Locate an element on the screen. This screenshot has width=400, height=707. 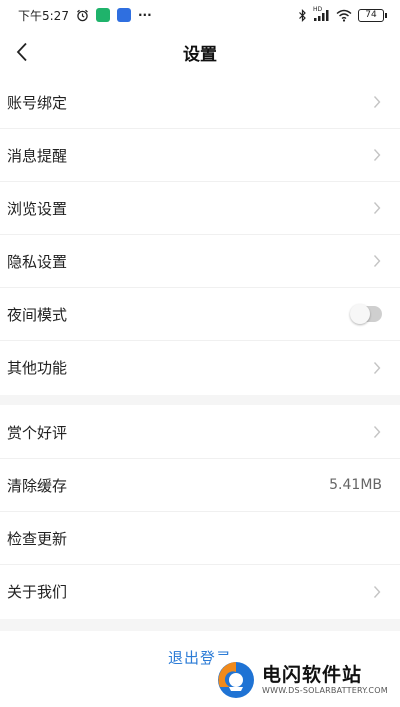
settings-item-other-functions: 其他功能 is located at coordinates (200, 367).